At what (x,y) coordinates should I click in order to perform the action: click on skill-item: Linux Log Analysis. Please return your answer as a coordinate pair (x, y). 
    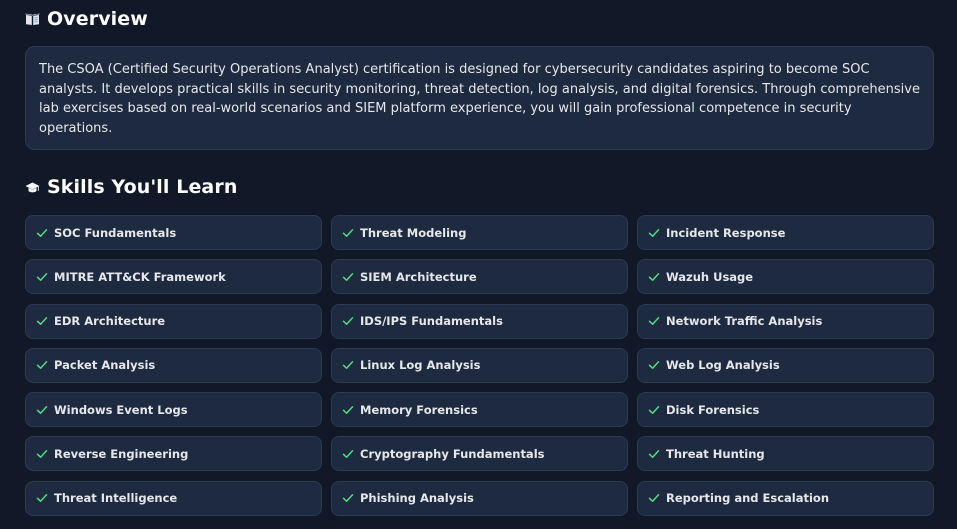
    Looking at the image, I should click on (479, 365).